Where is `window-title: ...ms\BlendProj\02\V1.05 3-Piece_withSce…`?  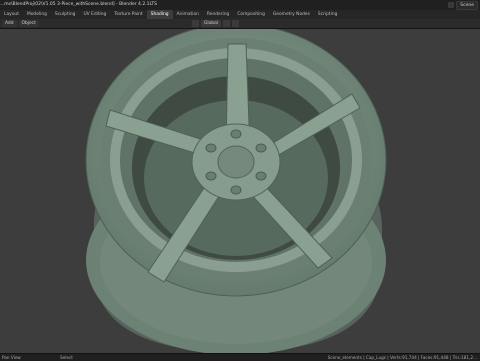
window-title: ...ms\BlendProj\02\V1.05 3-Piece_withSce… is located at coordinates (78, 4).